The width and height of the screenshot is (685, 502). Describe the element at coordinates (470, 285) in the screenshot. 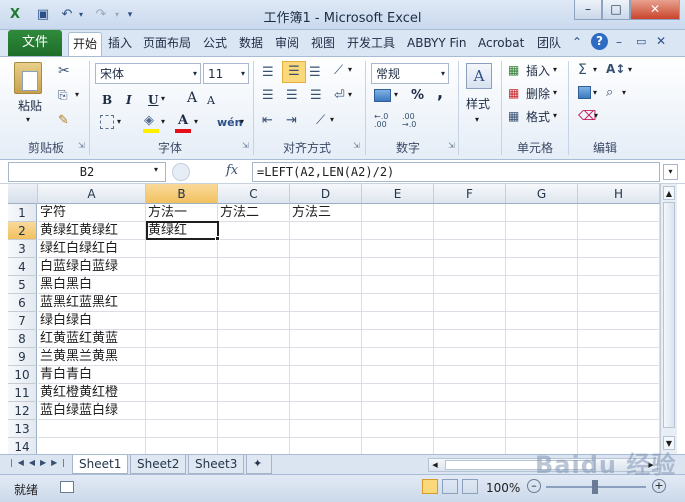

I see `cell-f5` at that location.